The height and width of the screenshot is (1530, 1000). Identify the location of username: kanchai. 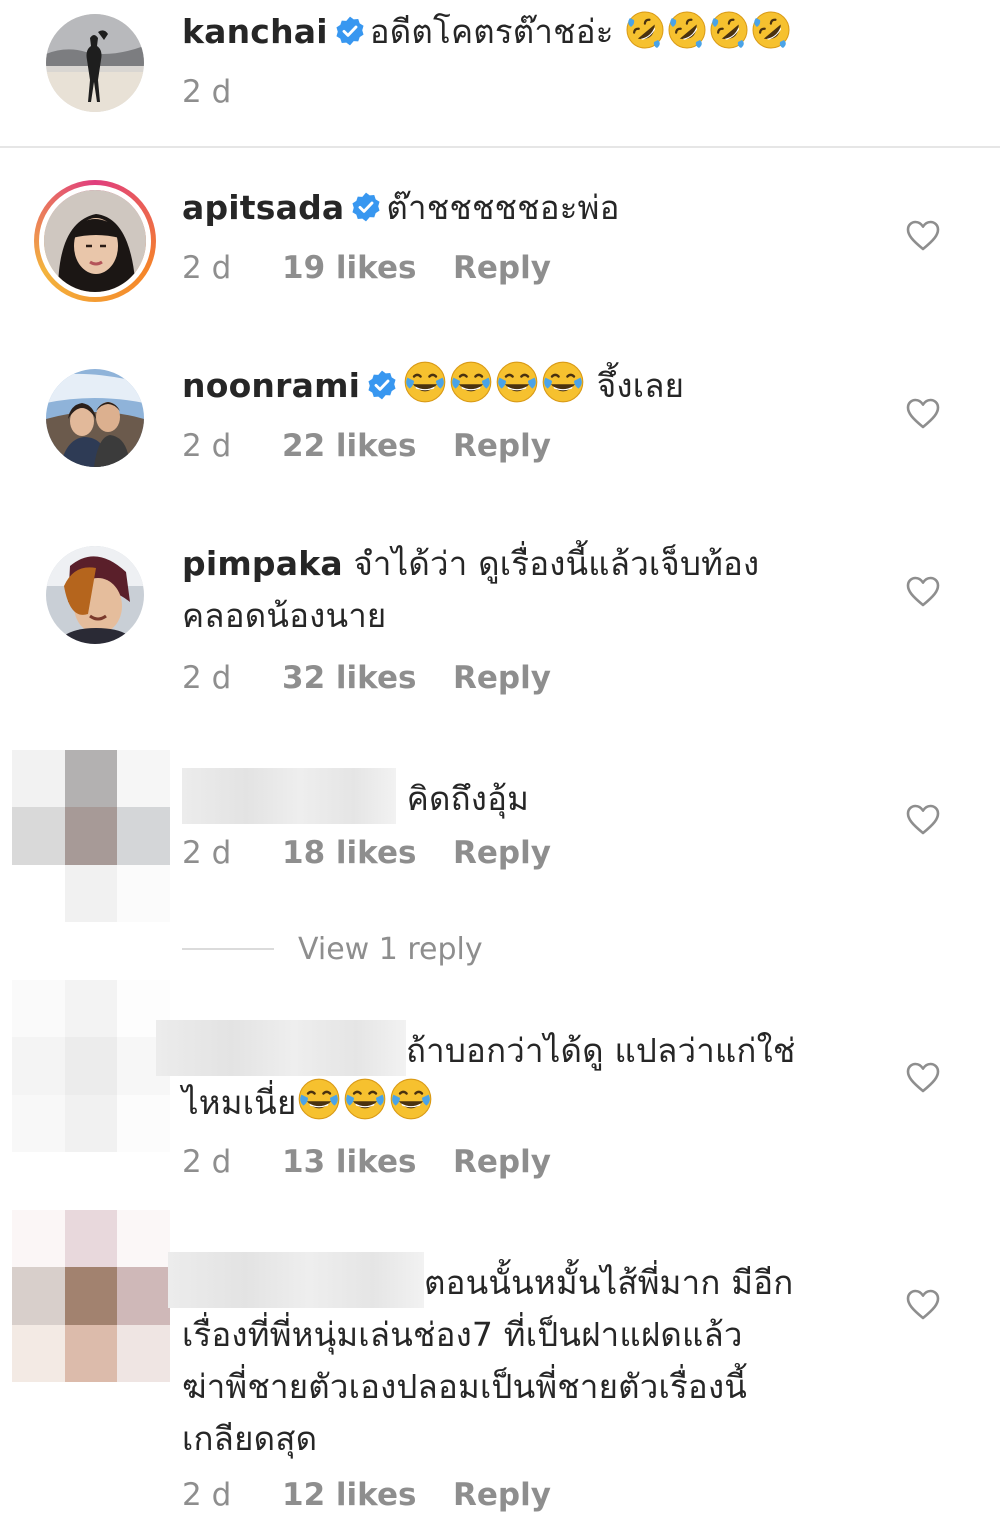
(255, 31).